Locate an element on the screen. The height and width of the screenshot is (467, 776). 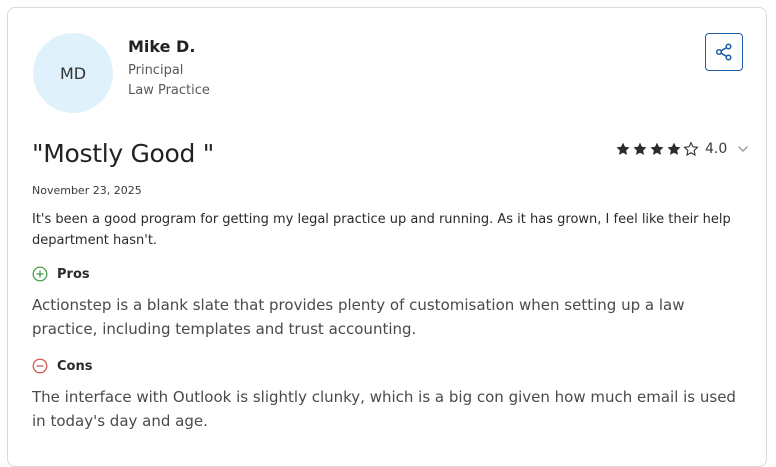
cons-heading: Cons is located at coordinates (62, 366).